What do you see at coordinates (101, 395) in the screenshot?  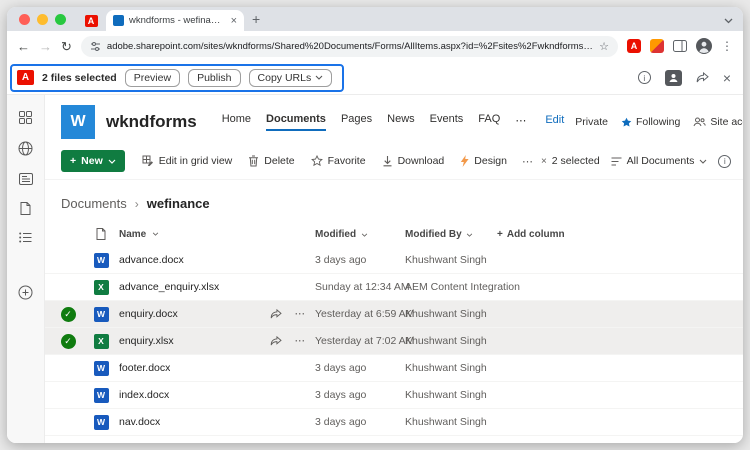 I see `file-type-cell: W` at bounding box center [101, 395].